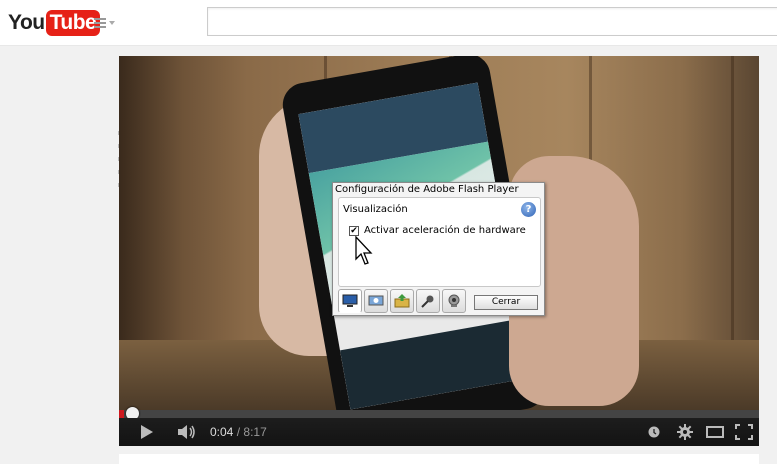  I want to click on time-display: 0:04 / 8:17, so click(238, 432).